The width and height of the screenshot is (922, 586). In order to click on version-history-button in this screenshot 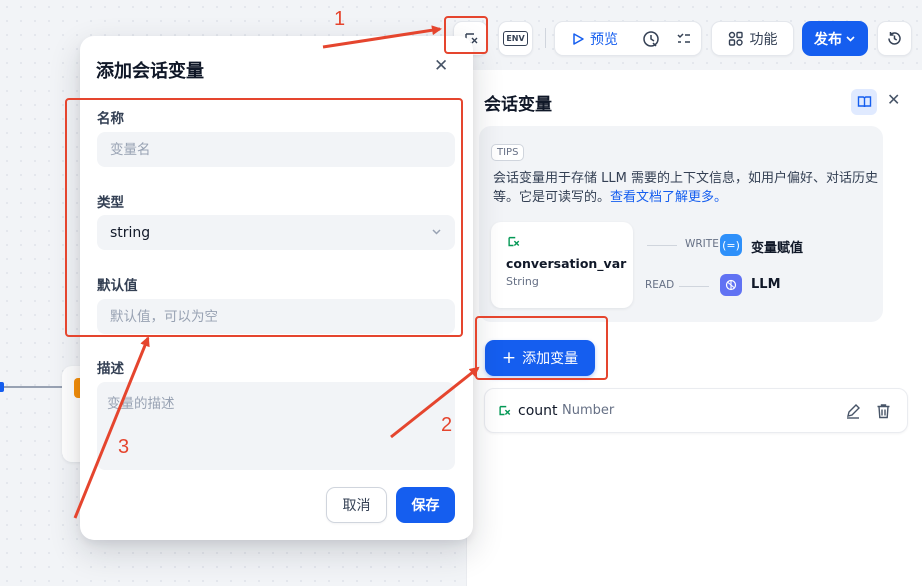, I will do `click(894, 38)`.